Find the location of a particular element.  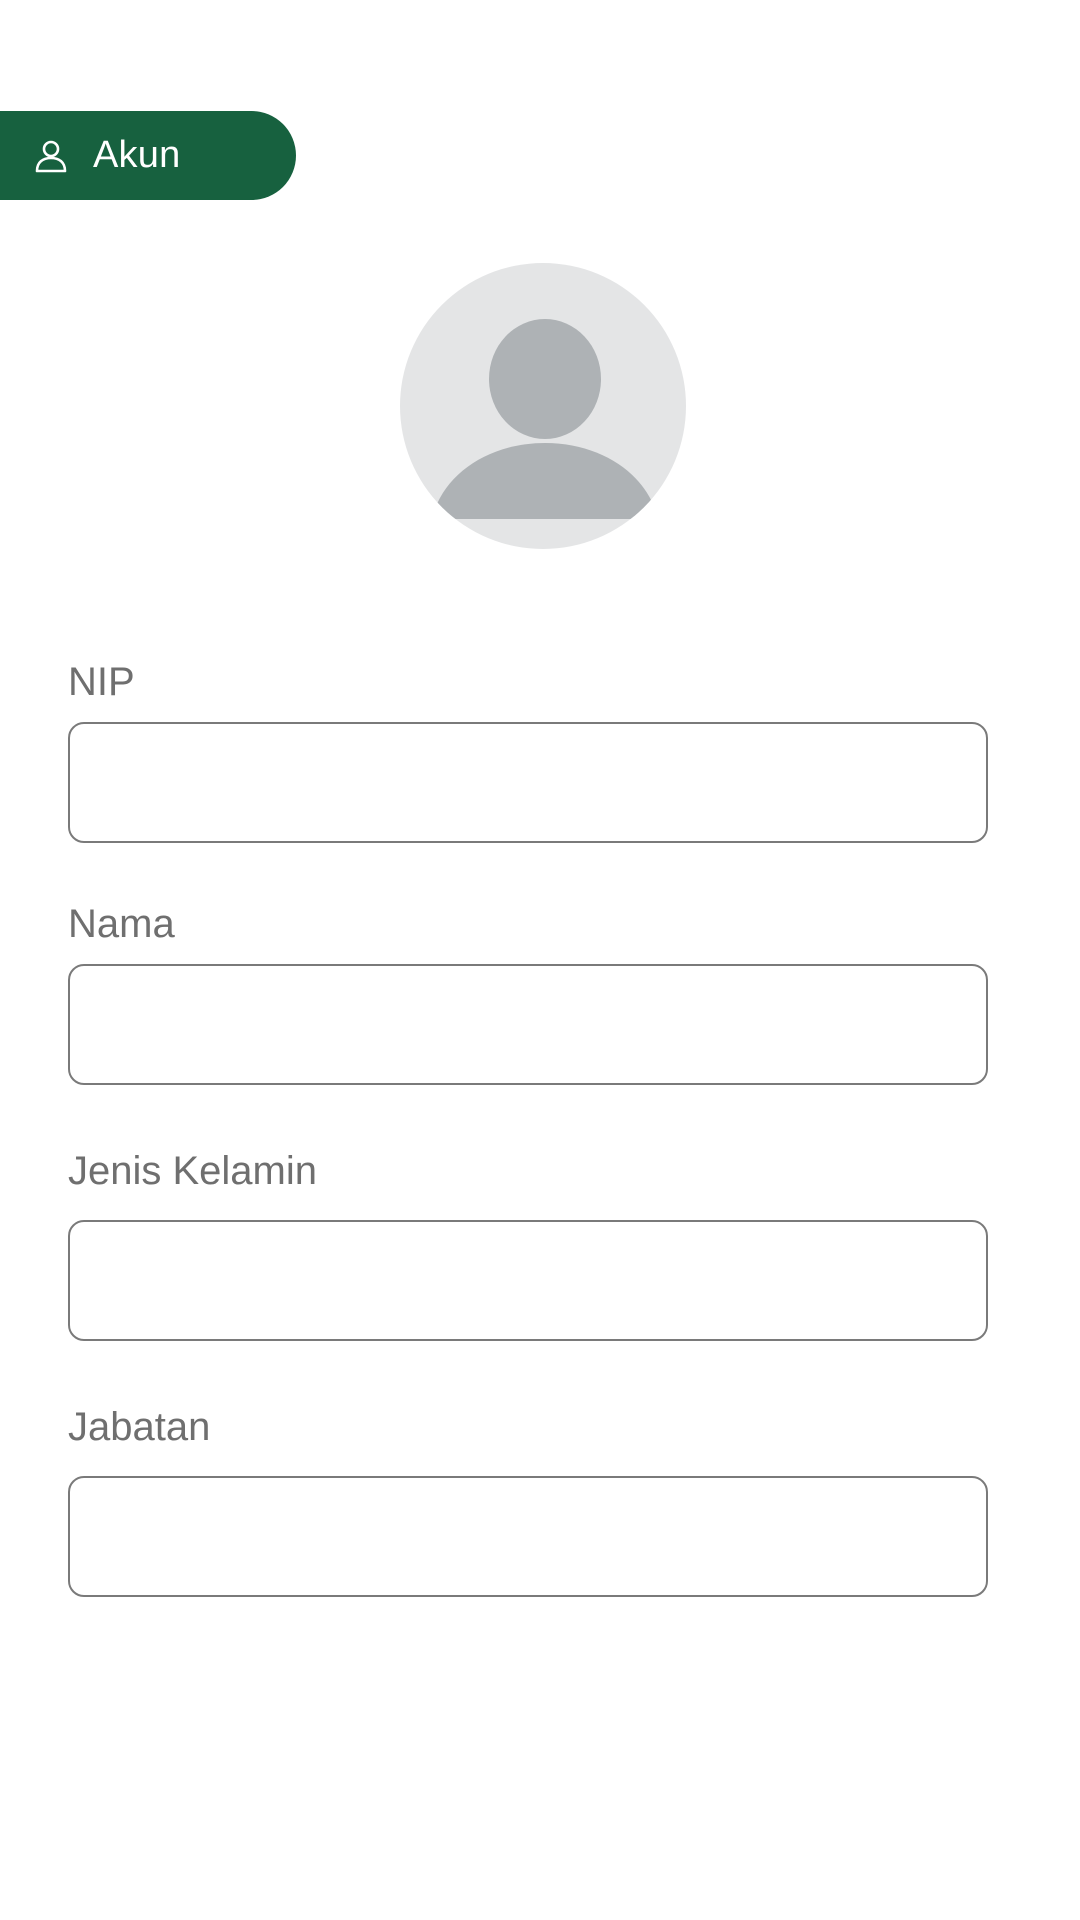

jabatan-input is located at coordinates (528, 1536).